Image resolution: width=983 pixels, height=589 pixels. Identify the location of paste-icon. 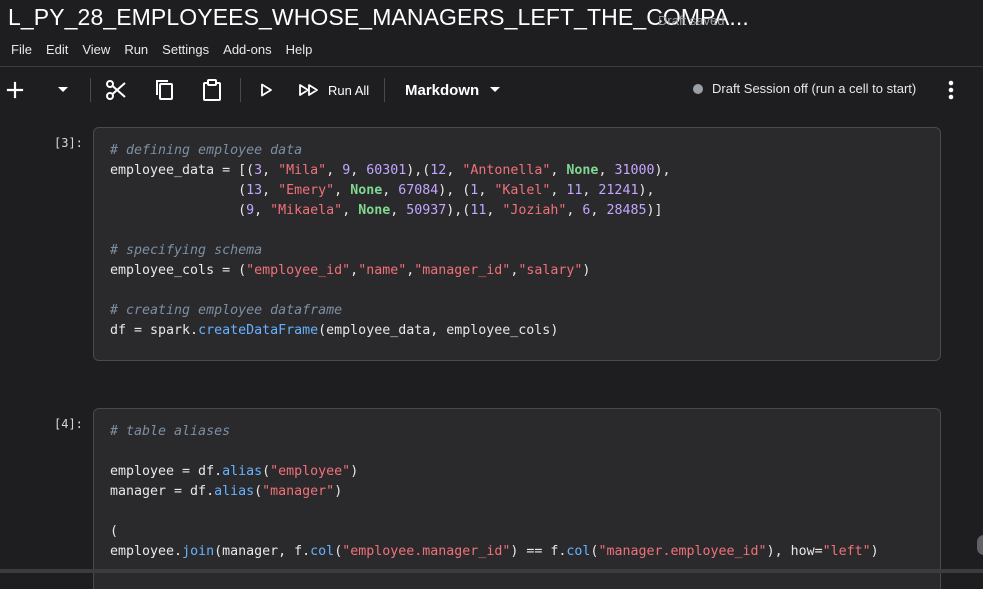
(212, 90).